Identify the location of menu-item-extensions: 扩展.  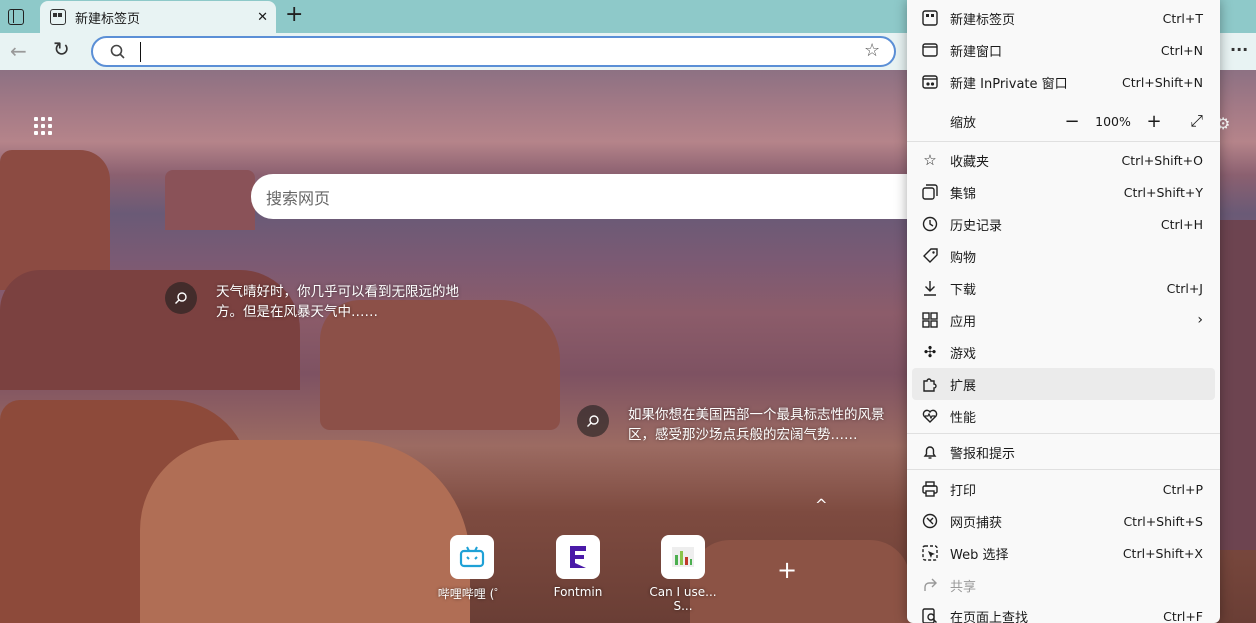
(1063, 384).